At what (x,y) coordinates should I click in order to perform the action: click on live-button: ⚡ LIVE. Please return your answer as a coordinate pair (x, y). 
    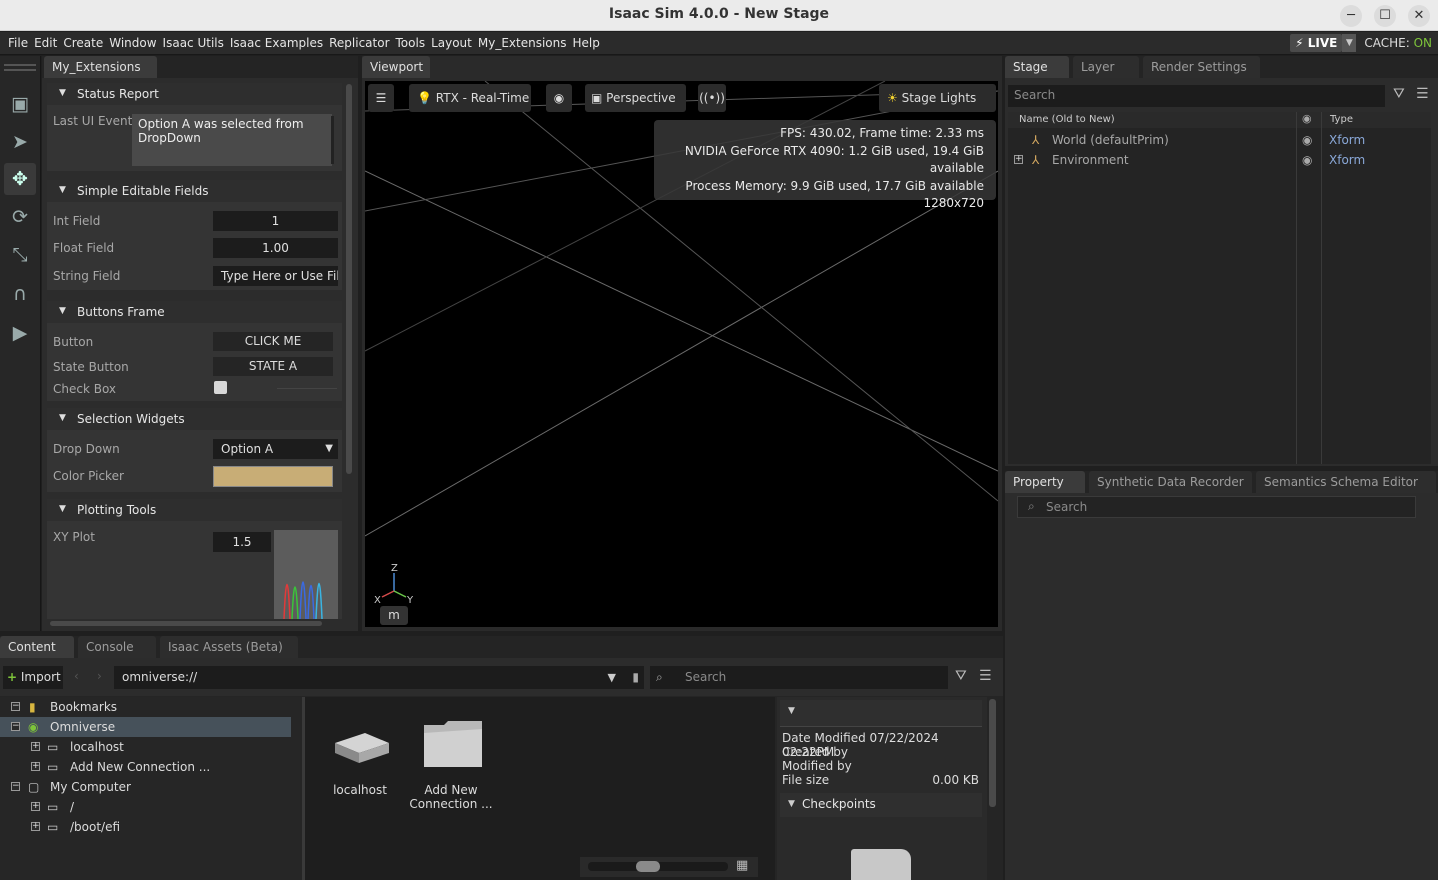
    Looking at the image, I should click on (1316, 43).